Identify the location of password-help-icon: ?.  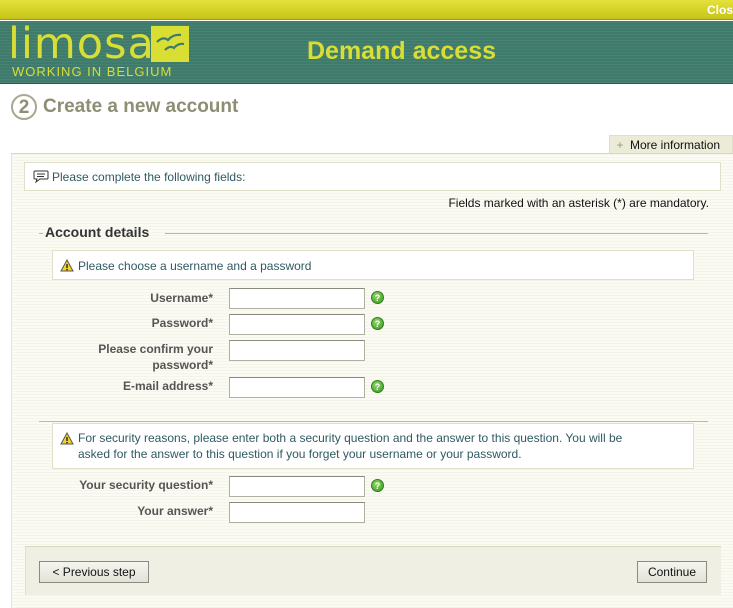
(377, 323).